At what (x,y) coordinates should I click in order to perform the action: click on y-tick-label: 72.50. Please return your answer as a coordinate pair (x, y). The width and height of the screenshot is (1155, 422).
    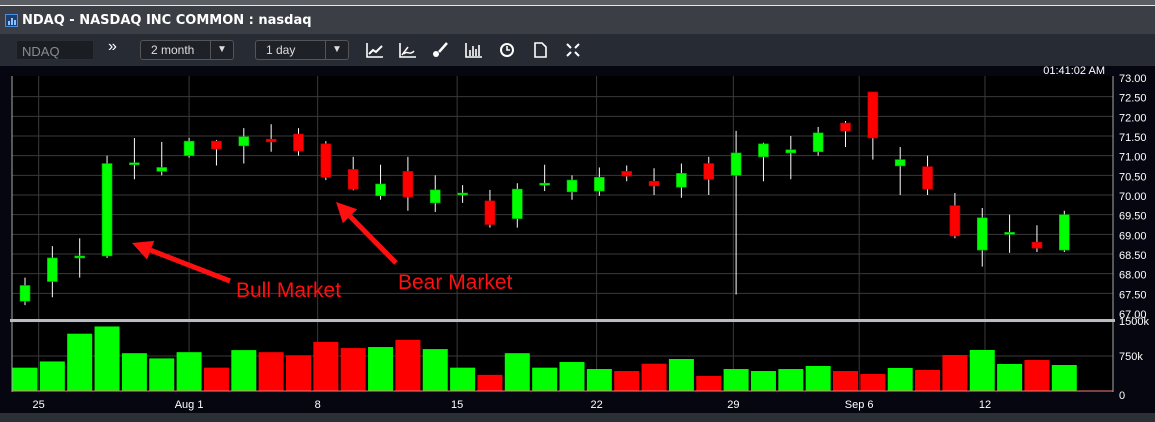
    Looking at the image, I should click on (1133, 99).